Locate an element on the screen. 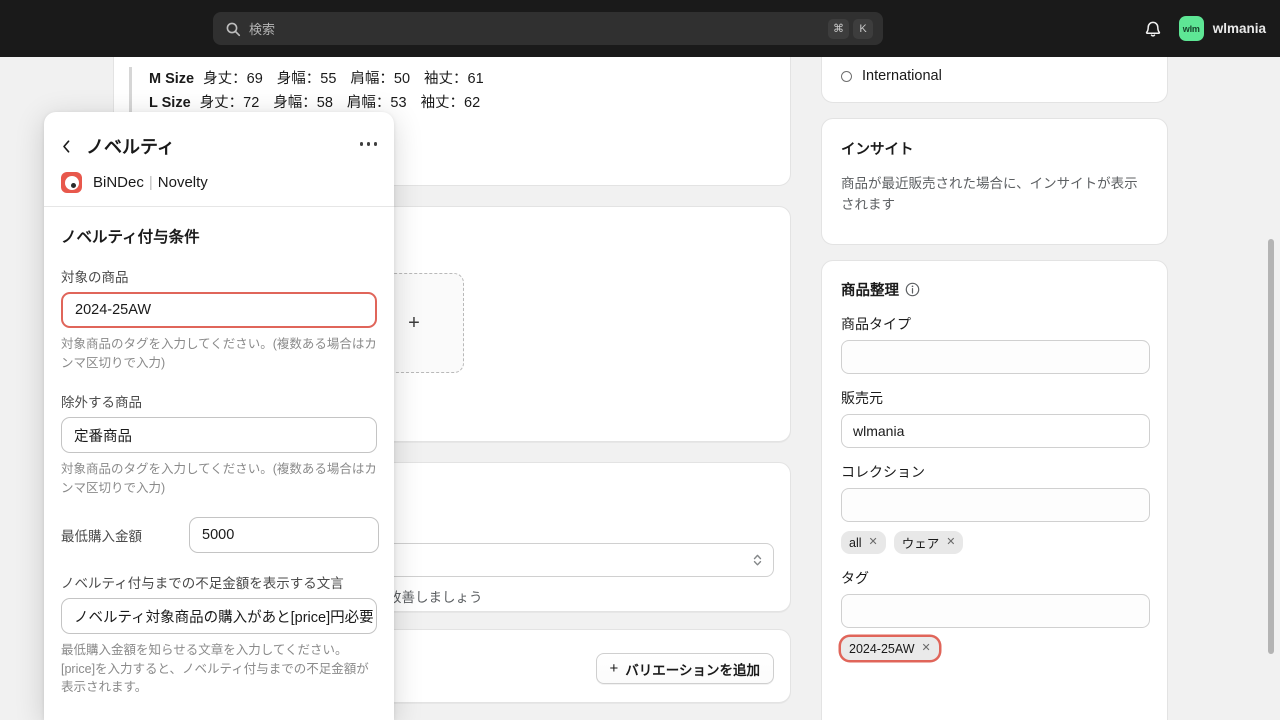  radio-international: International is located at coordinates (891, 76).